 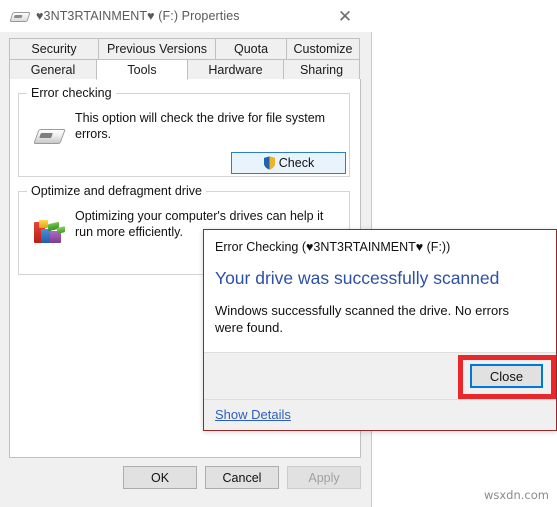 I want to click on close-icon: ✕, so click(x=345, y=17).